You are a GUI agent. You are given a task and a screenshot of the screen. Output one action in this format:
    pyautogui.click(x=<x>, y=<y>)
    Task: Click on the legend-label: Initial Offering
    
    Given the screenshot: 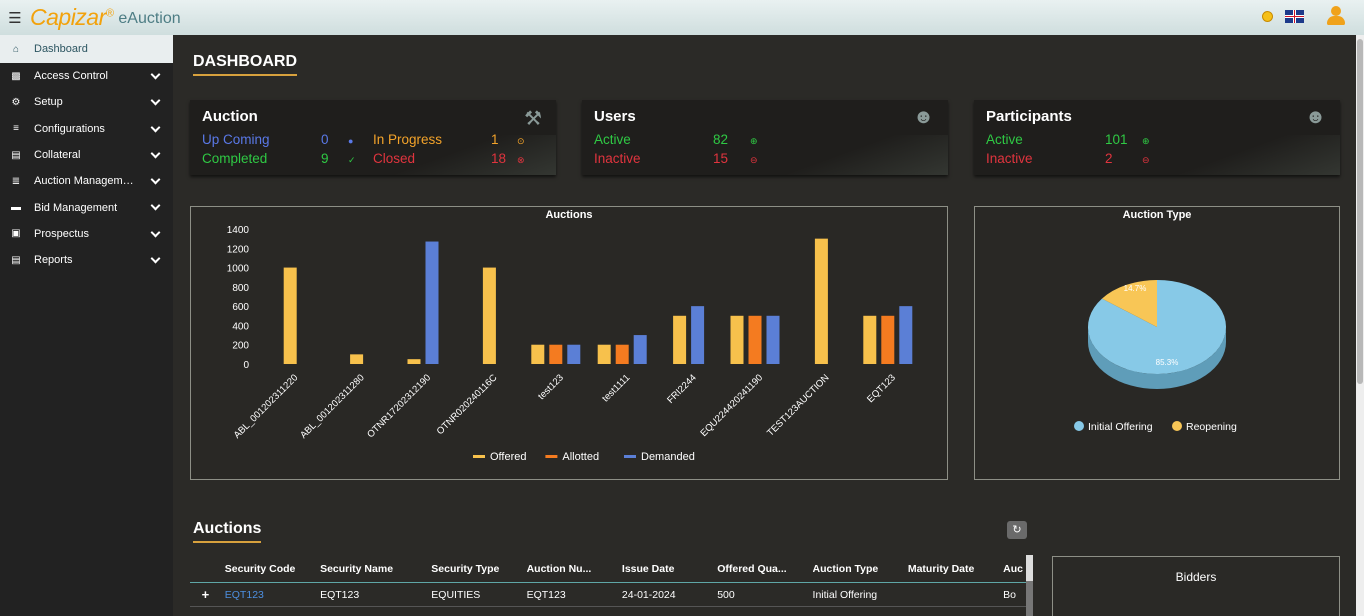 What is the action you would take?
    pyautogui.click(x=1120, y=427)
    